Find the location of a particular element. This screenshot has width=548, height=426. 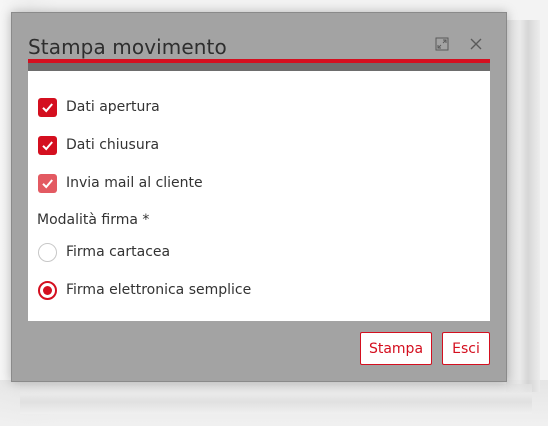

restore-window-icon is located at coordinates (442, 44).